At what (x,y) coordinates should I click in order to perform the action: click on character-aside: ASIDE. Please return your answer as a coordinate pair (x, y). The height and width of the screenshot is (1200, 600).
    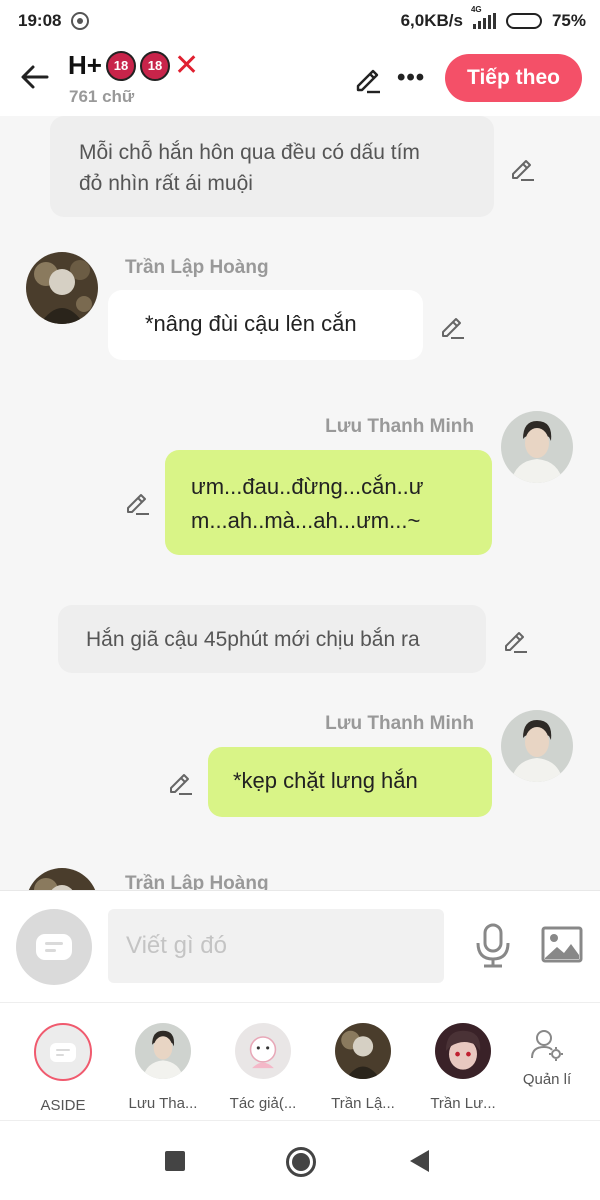
    Looking at the image, I should click on (63, 1068).